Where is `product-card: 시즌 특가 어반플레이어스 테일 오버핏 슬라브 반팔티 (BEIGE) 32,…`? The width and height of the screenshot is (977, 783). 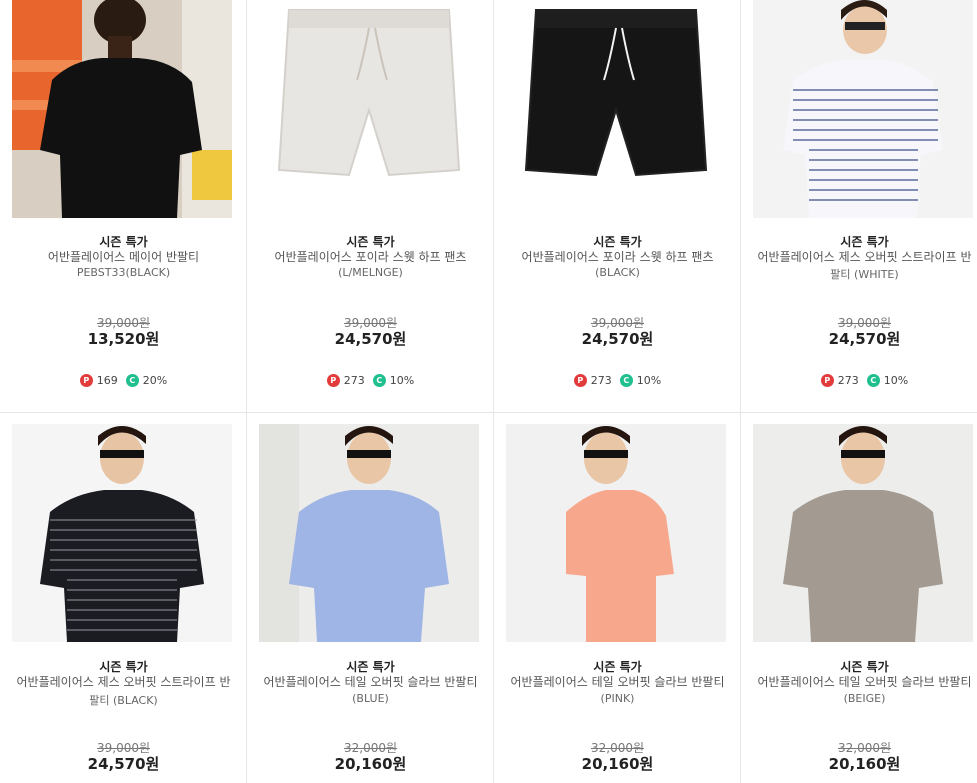 product-card: 시즌 특가 어반플레이어스 테일 오버핏 슬라브 반팔티 (BEIGE) 32,… is located at coordinates (859, 598).